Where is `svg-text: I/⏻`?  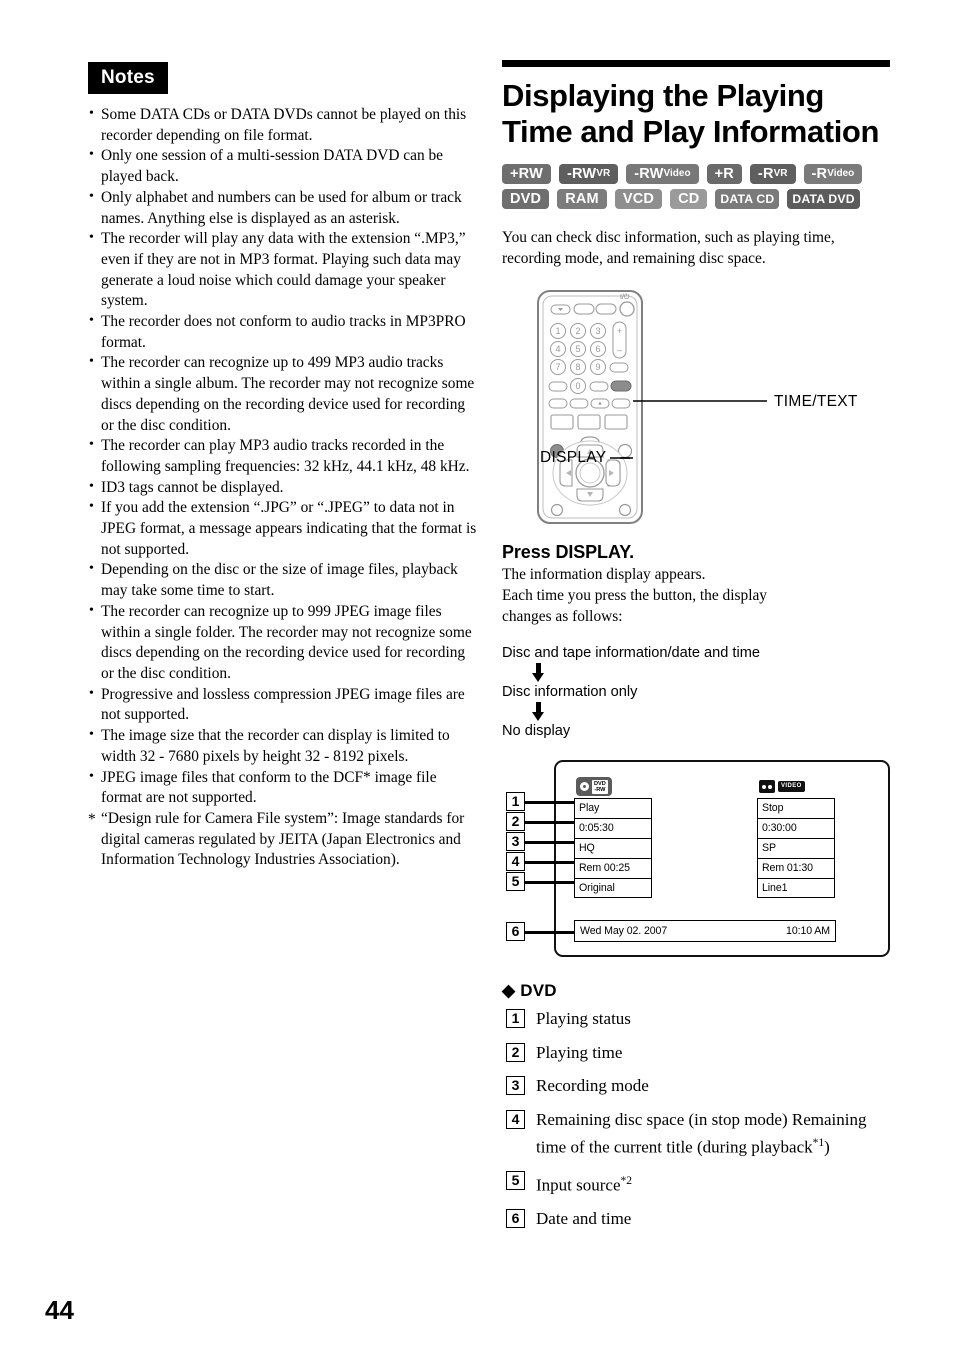 svg-text: I/⏻ is located at coordinates (625, 297).